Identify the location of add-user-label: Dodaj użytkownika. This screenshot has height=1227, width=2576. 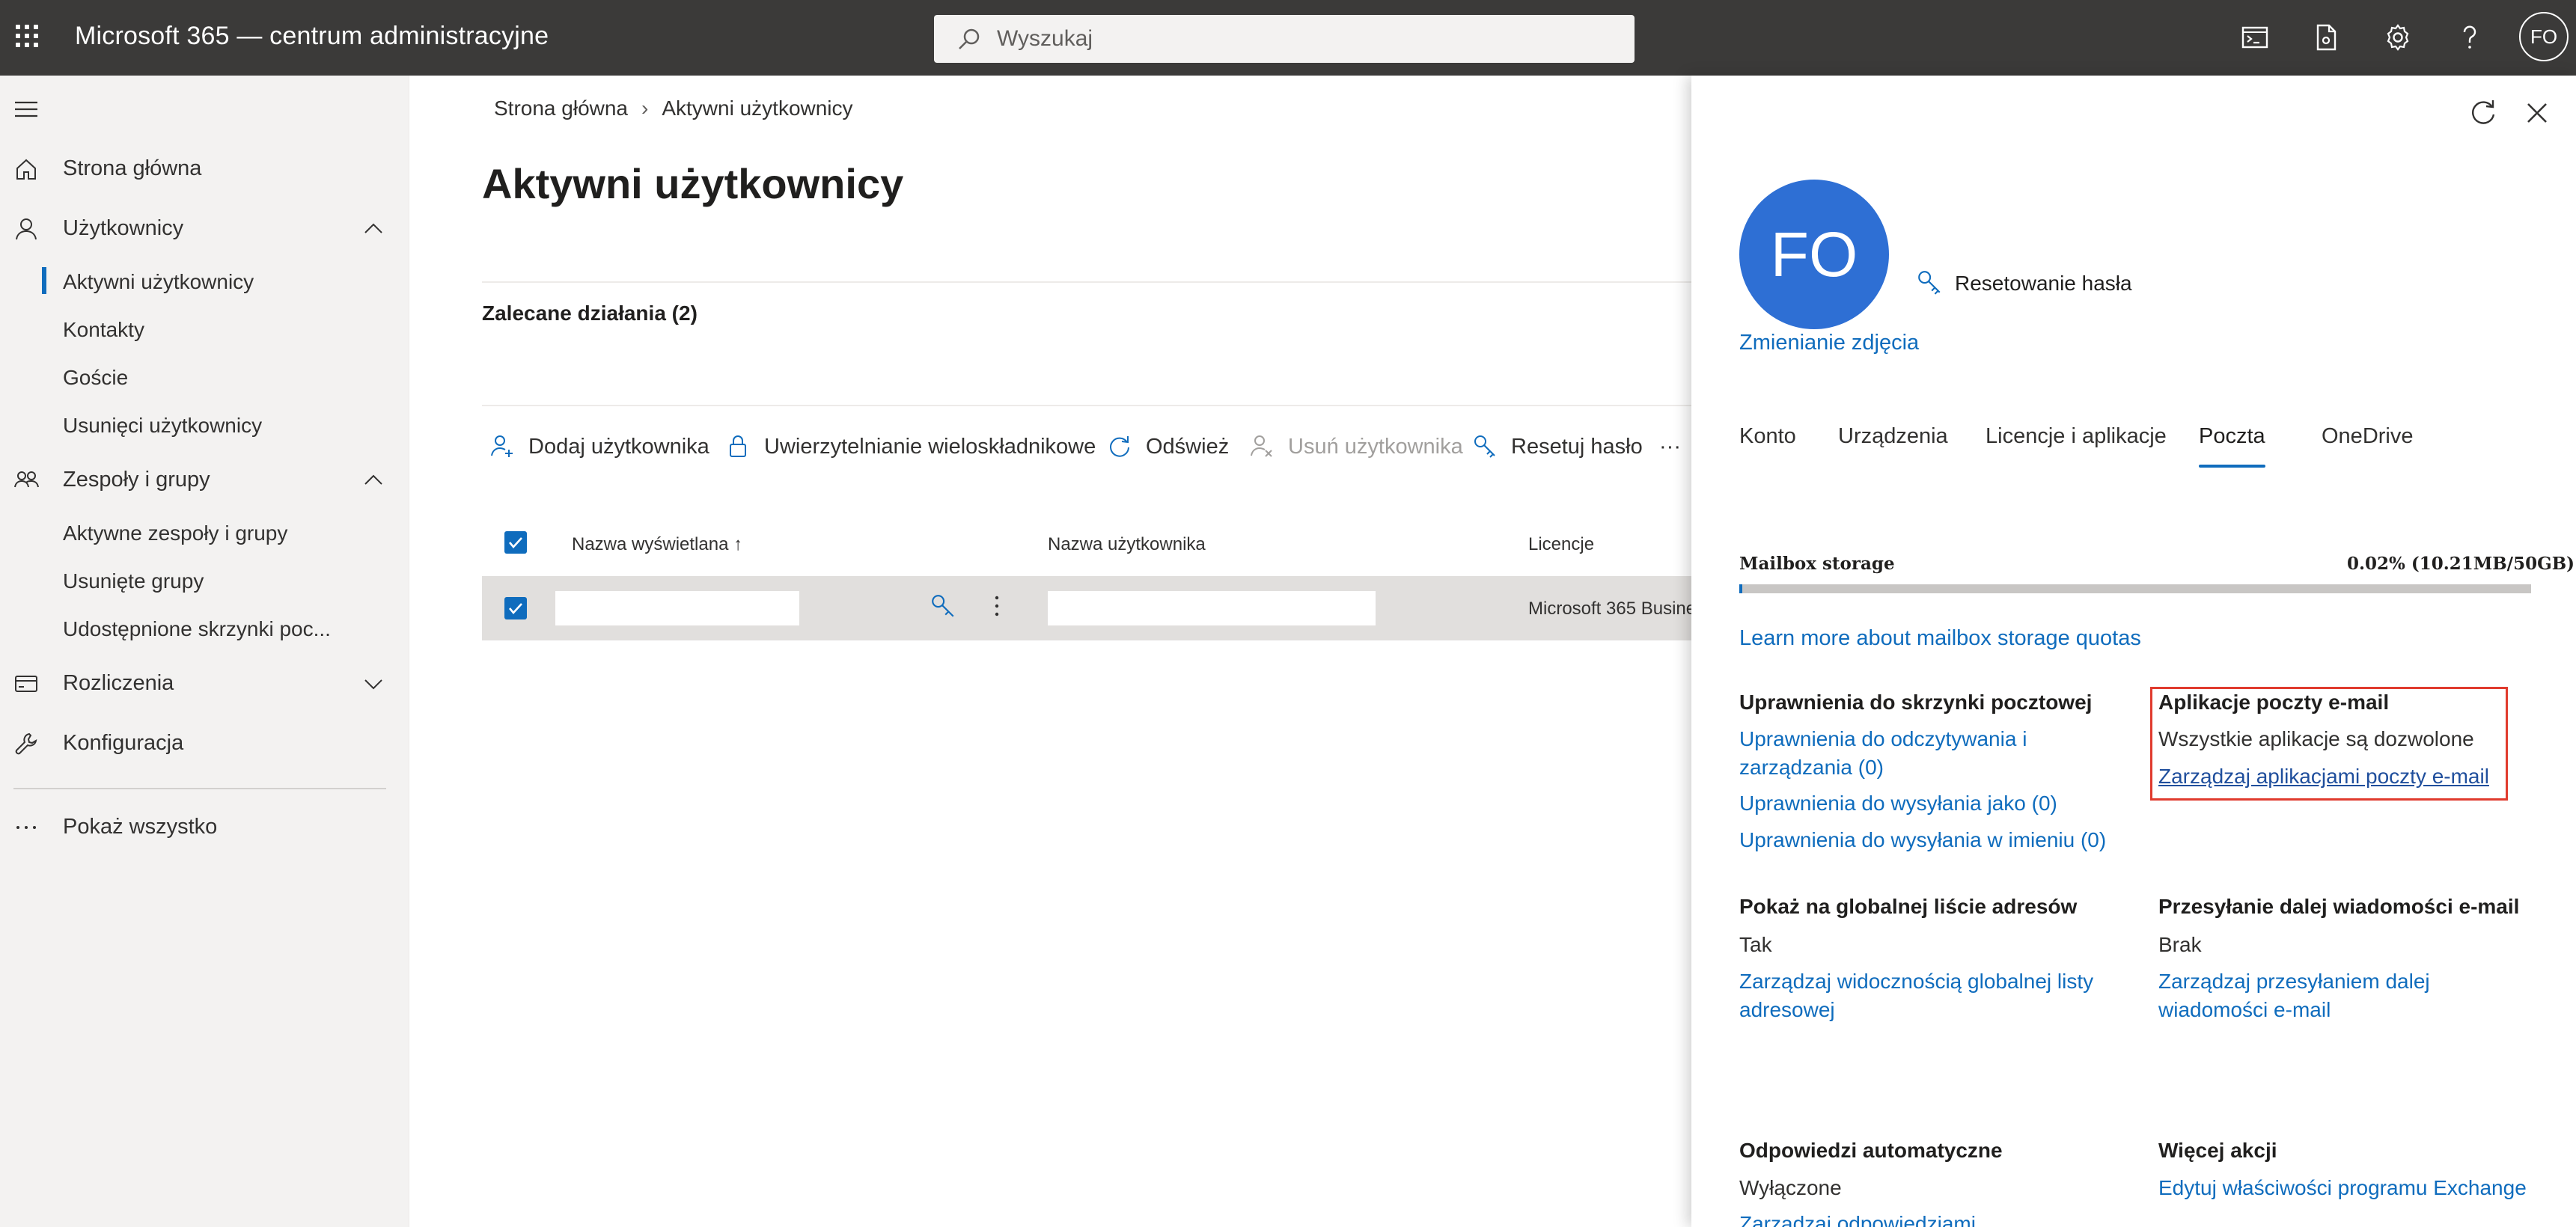
(618, 447).